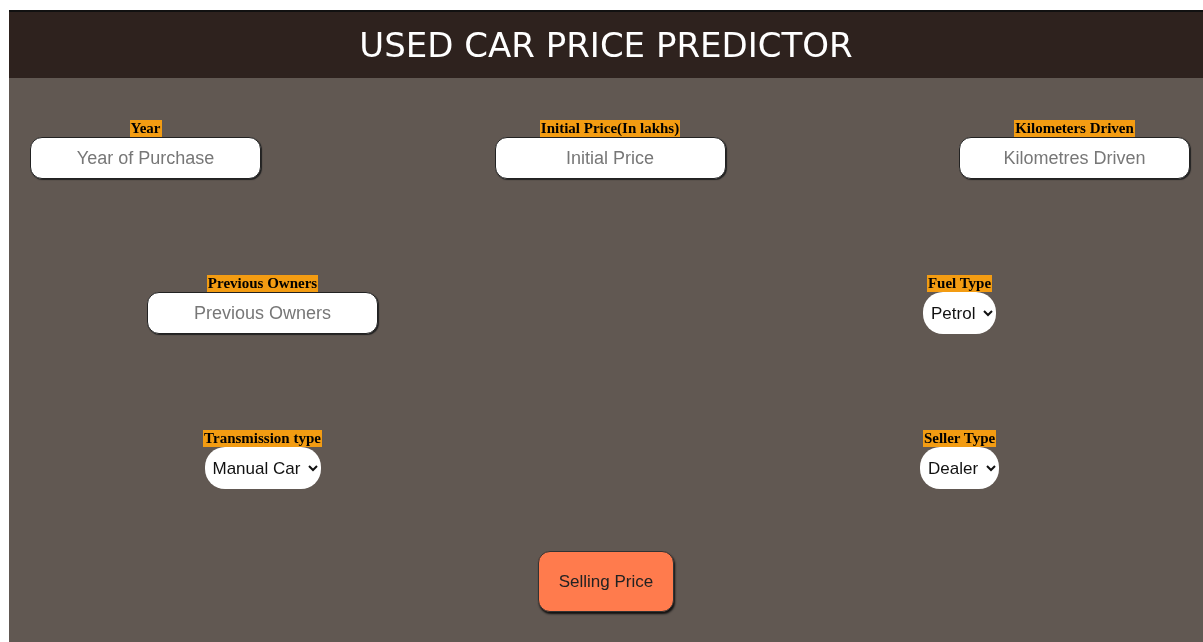 The height and width of the screenshot is (642, 1203). Describe the element at coordinates (959, 313) in the screenshot. I see `dropdown: Petrol` at that location.